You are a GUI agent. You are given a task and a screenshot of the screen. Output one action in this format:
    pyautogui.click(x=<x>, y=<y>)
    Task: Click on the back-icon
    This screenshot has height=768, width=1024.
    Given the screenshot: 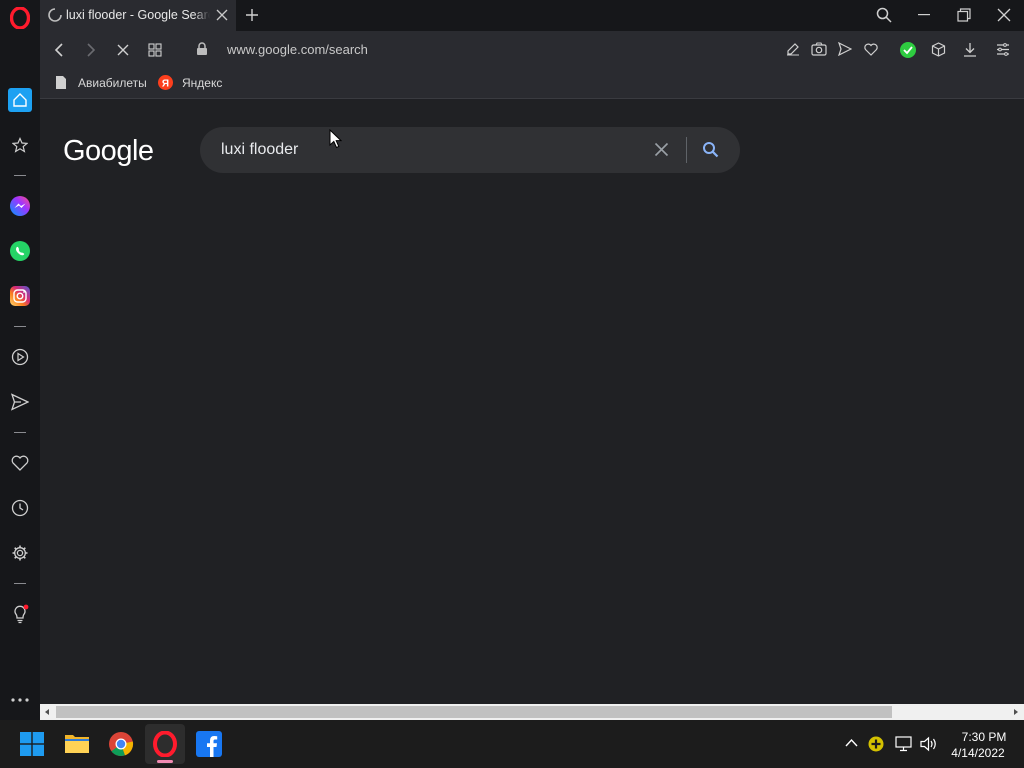 What is the action you would take?
    pyautogui.click(x=59, y=50)
    